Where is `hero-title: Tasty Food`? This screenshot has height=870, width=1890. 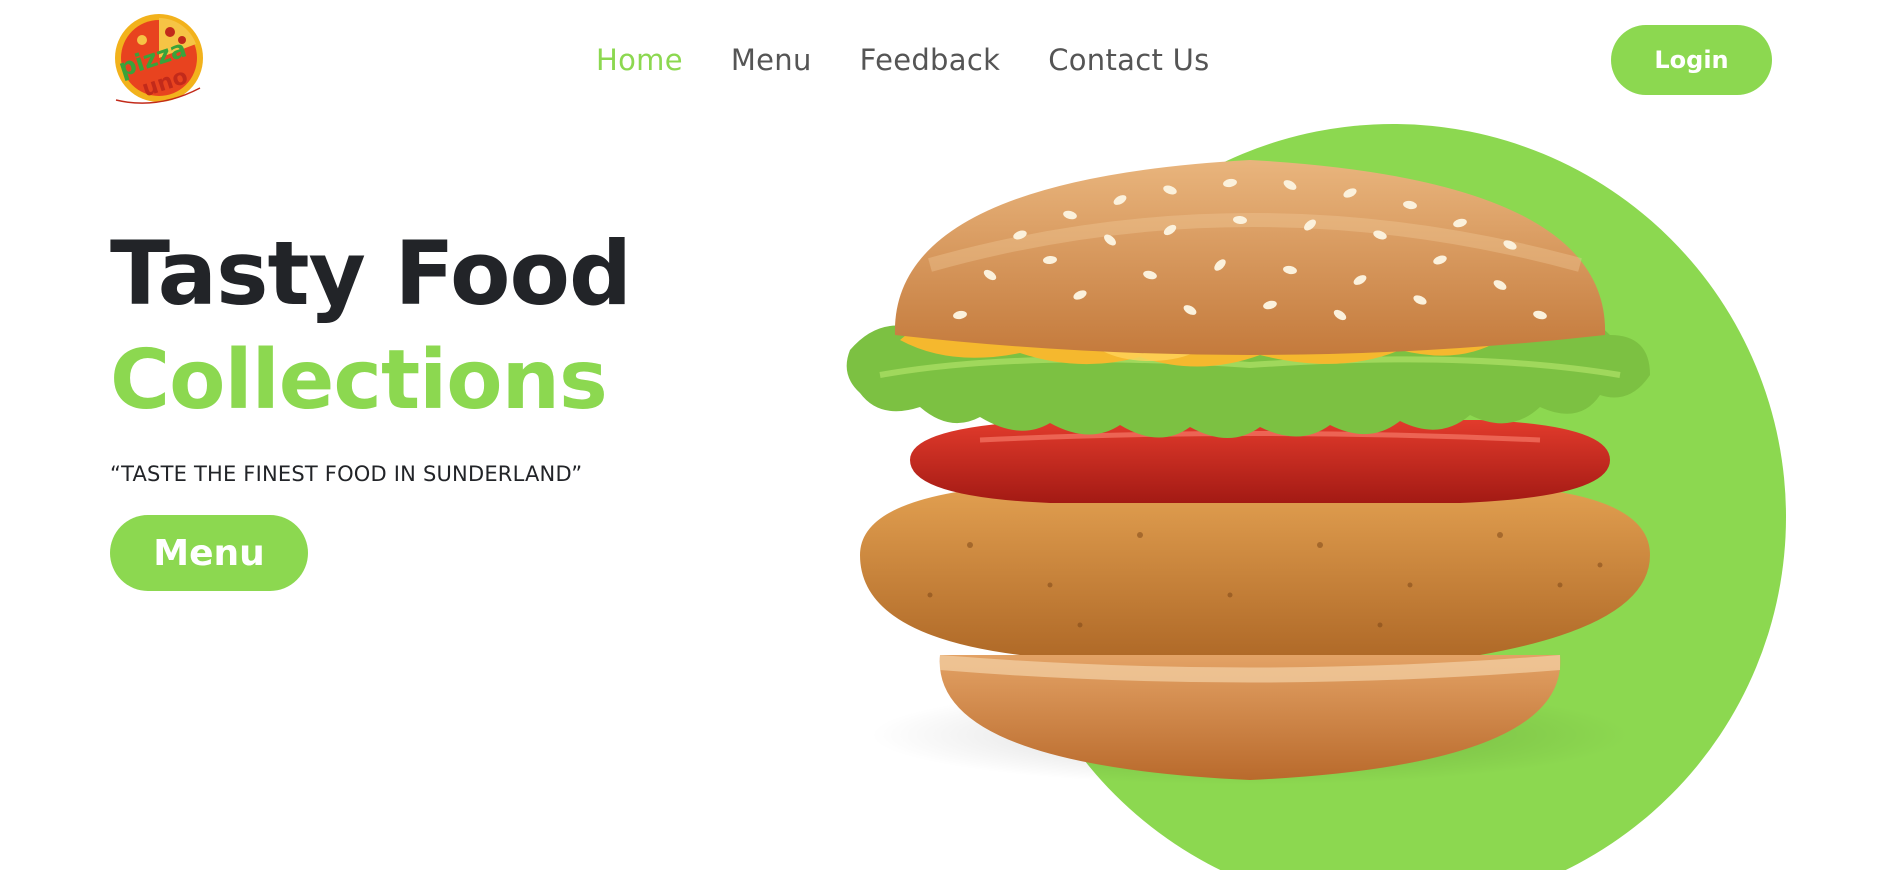 hero-title: Tasty Food is located at coordinates (371, 273).